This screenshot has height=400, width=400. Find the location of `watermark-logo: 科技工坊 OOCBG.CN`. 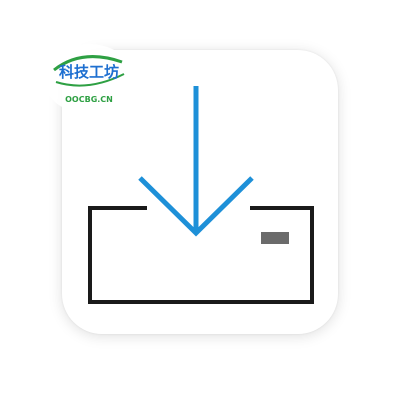

watermark-logo: 科技工坊 OOCBG.CN is located at coordinates (89, 79).